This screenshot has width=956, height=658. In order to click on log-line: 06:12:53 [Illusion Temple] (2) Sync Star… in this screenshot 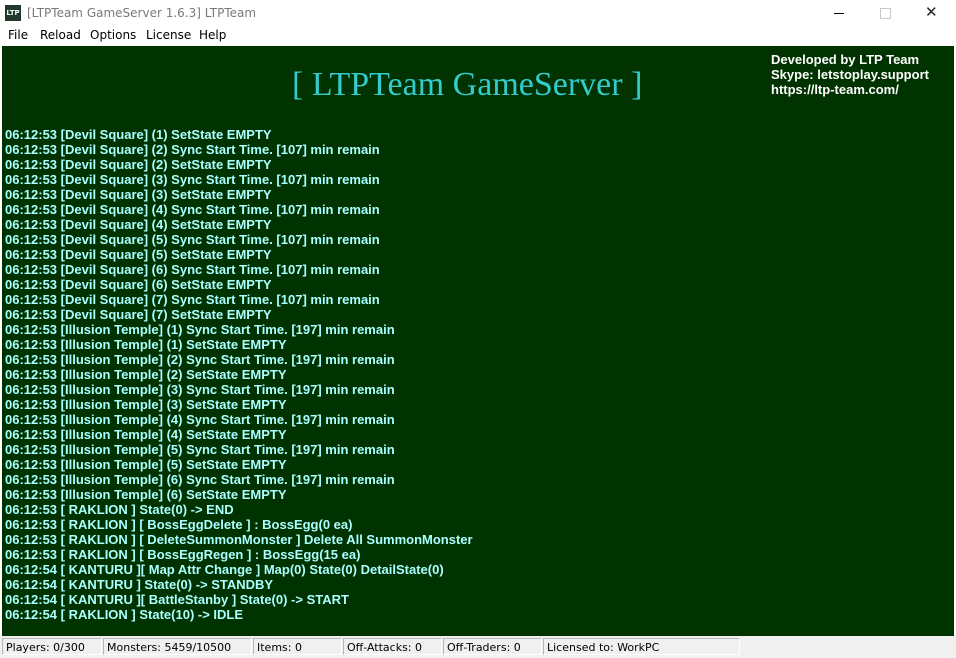, I will do `click(200, 359)`.